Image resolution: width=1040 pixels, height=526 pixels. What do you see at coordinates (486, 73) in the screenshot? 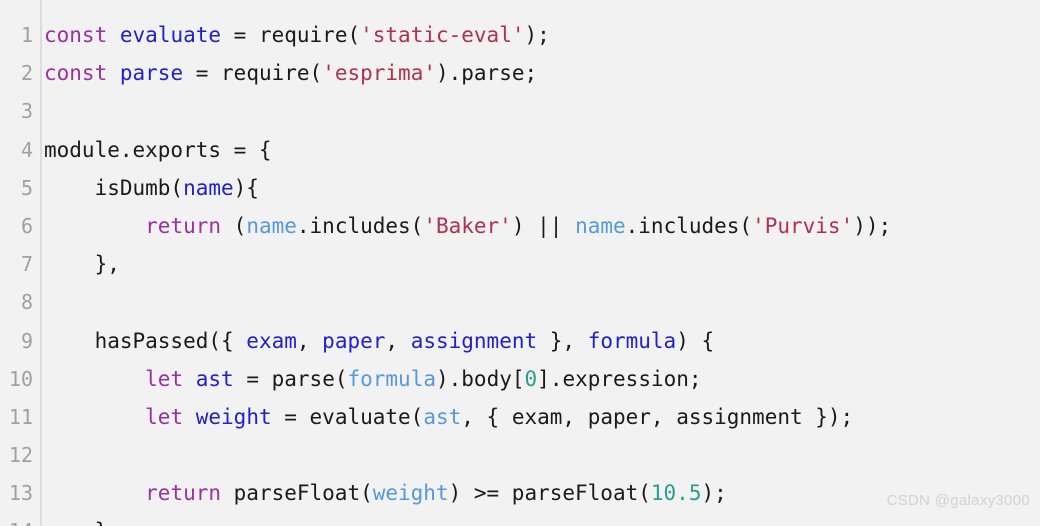
I see `code-token: ).parse;` at bounding box center [486, 73].